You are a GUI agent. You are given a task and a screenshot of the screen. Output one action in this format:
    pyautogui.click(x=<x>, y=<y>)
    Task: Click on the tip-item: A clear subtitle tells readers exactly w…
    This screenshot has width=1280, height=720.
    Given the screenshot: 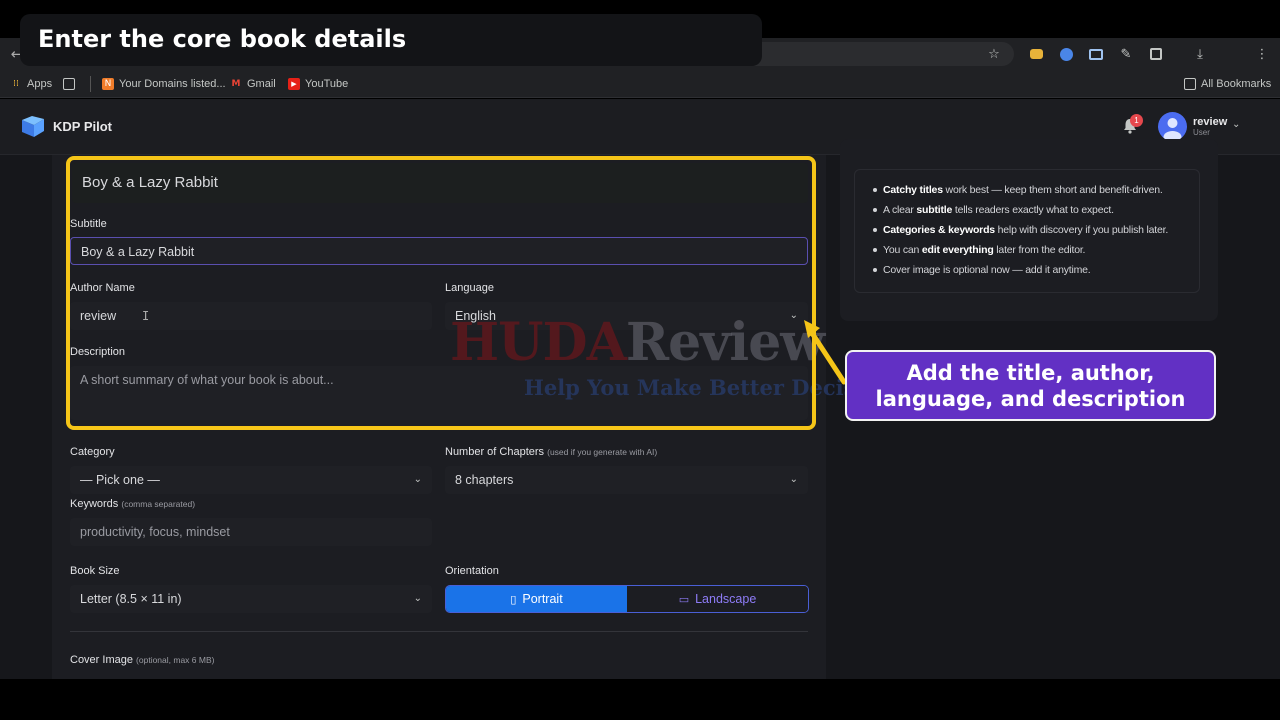 What is the action you would take?
    pyautogui.click(x=1020, y=212)
    